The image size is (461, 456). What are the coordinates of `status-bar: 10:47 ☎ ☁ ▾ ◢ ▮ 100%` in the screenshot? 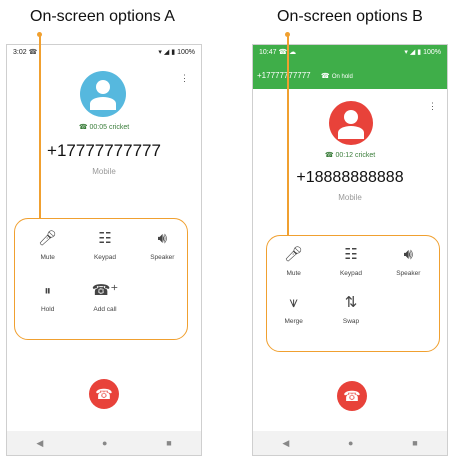 It's located at (350, 52).